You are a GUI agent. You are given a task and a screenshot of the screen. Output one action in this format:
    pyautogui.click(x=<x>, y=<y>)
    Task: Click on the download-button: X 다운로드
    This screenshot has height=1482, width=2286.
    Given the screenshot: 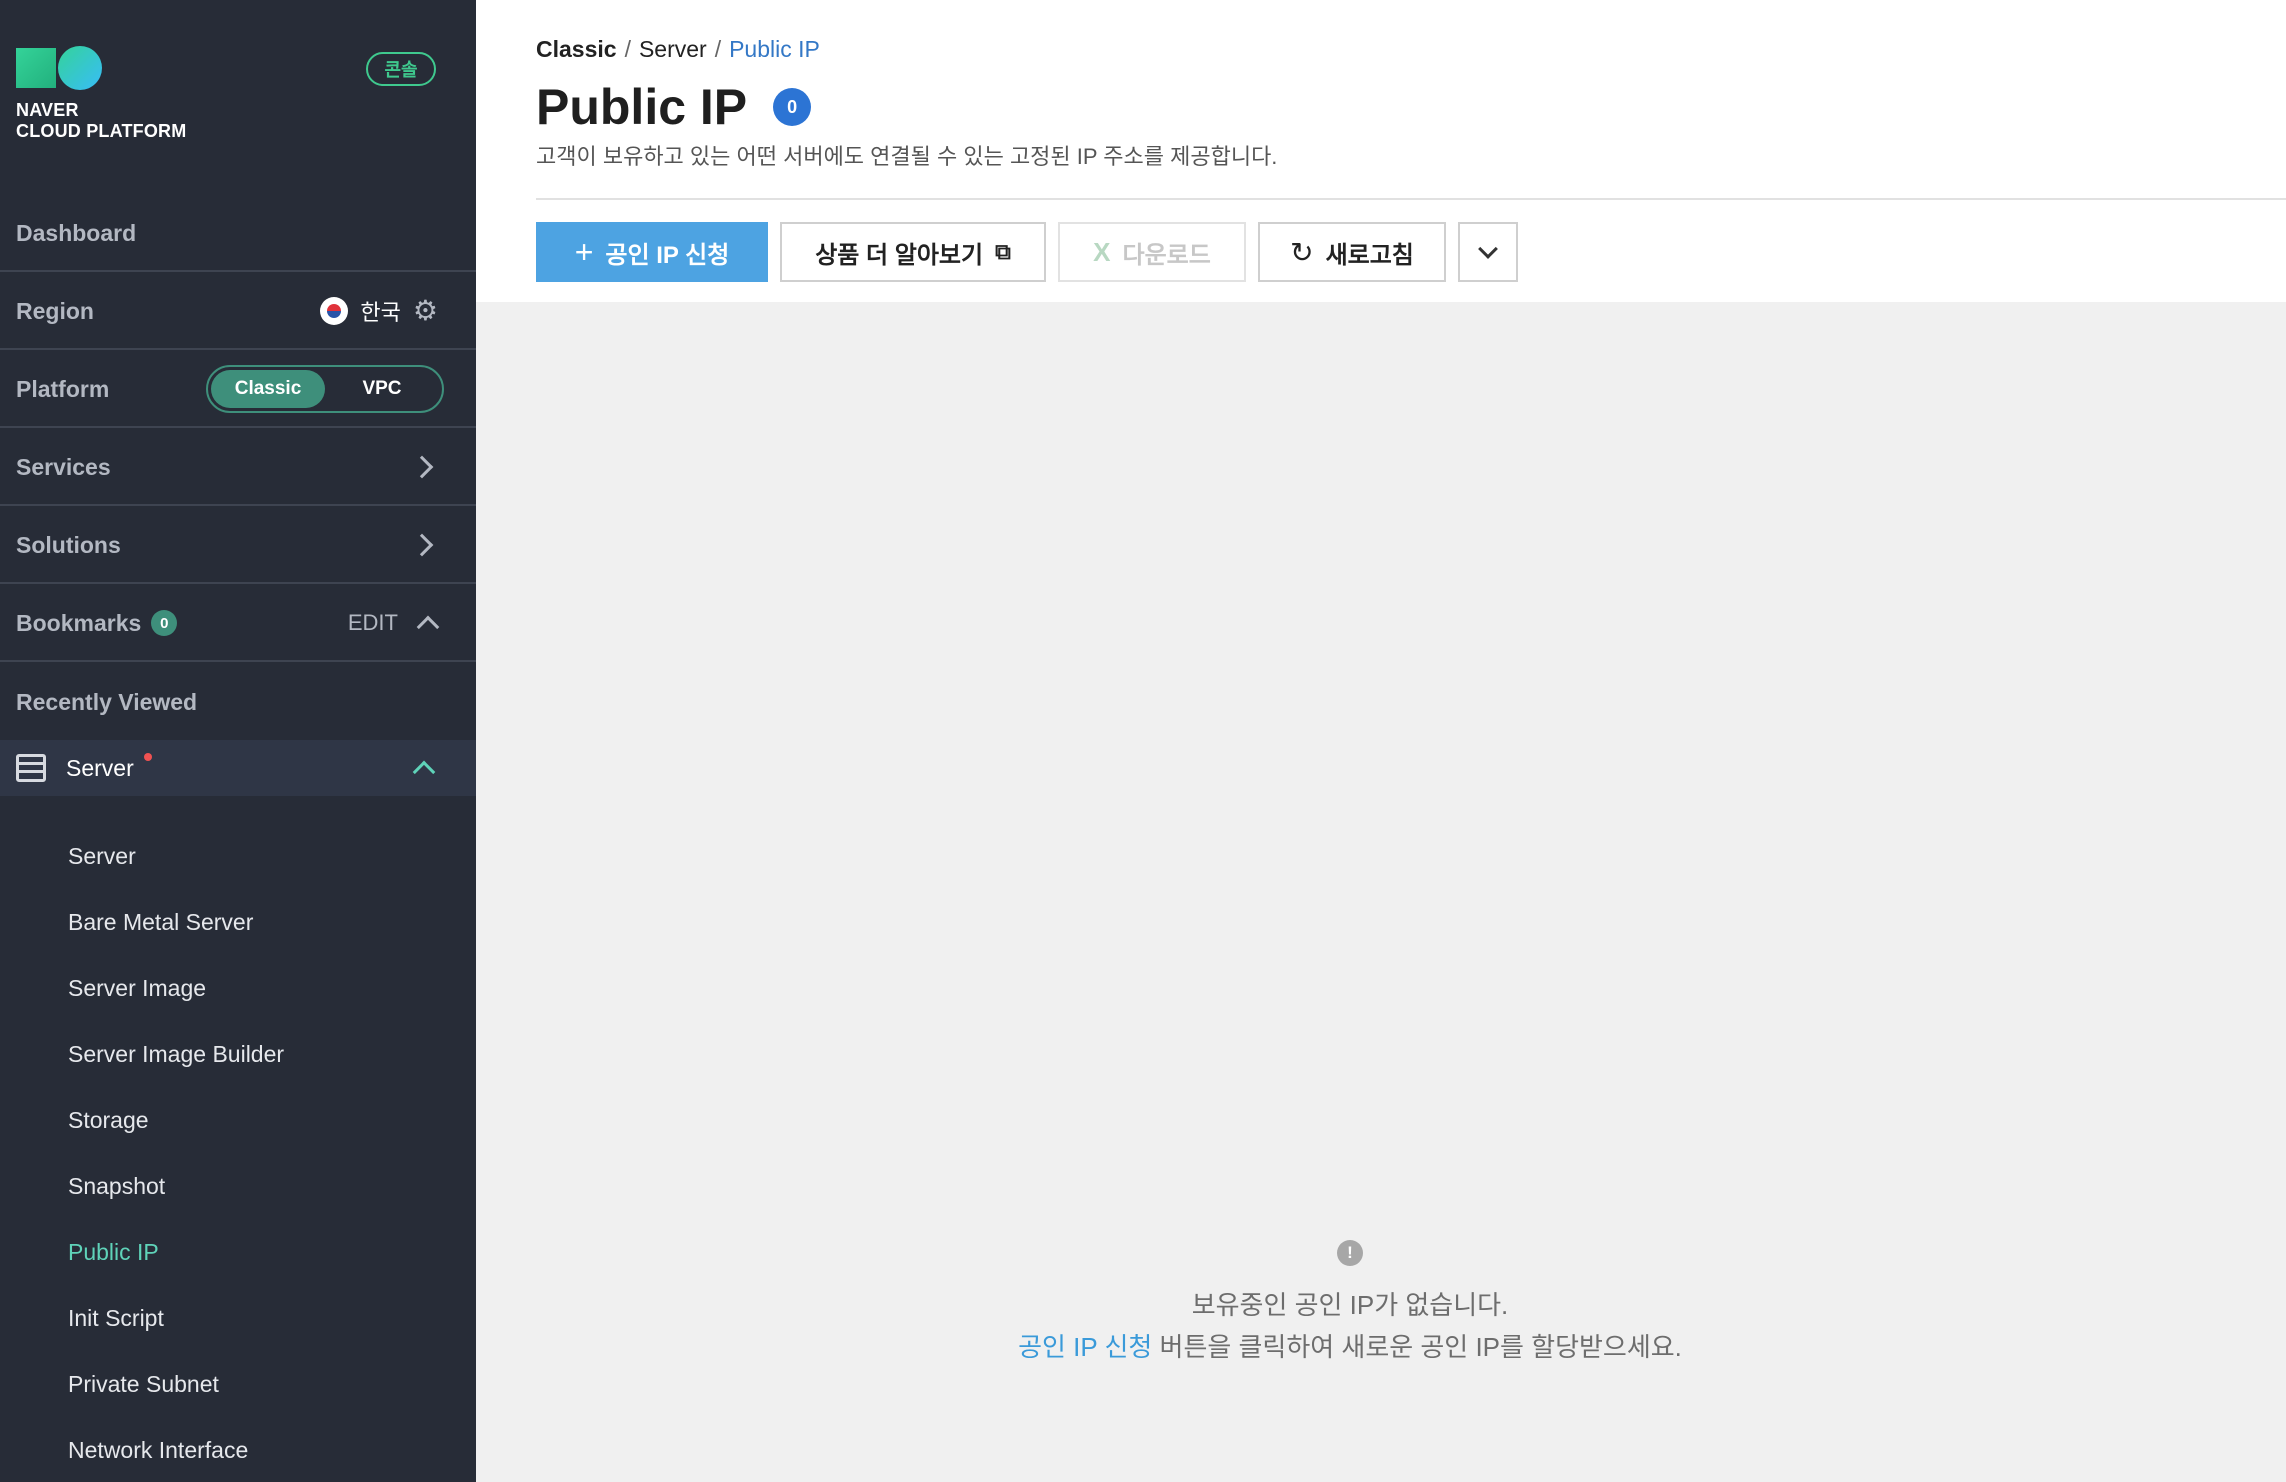 What is the action you would take?
    pyautogui.click(x=1152, y=252)
    